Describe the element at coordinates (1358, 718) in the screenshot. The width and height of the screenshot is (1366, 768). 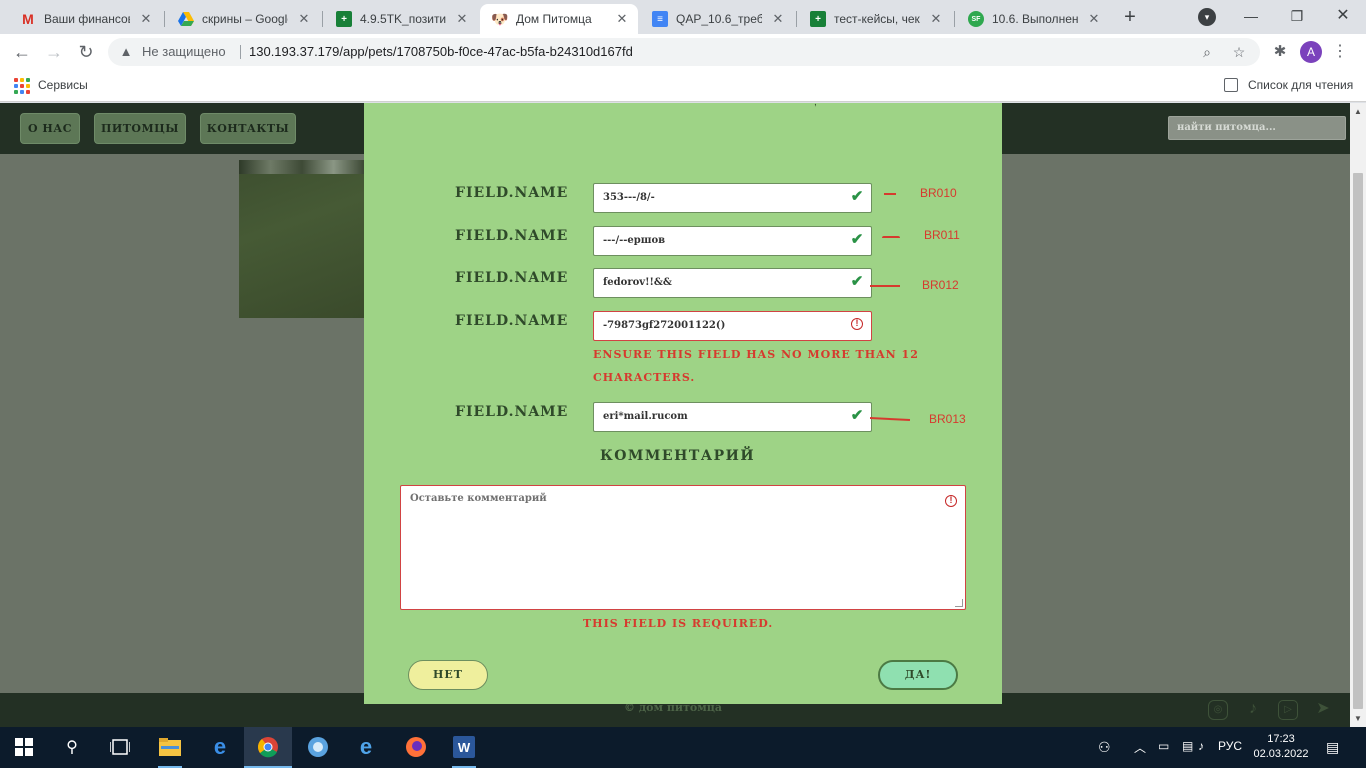
I see `scroll-down-arrow-icon: ▼` at that location.